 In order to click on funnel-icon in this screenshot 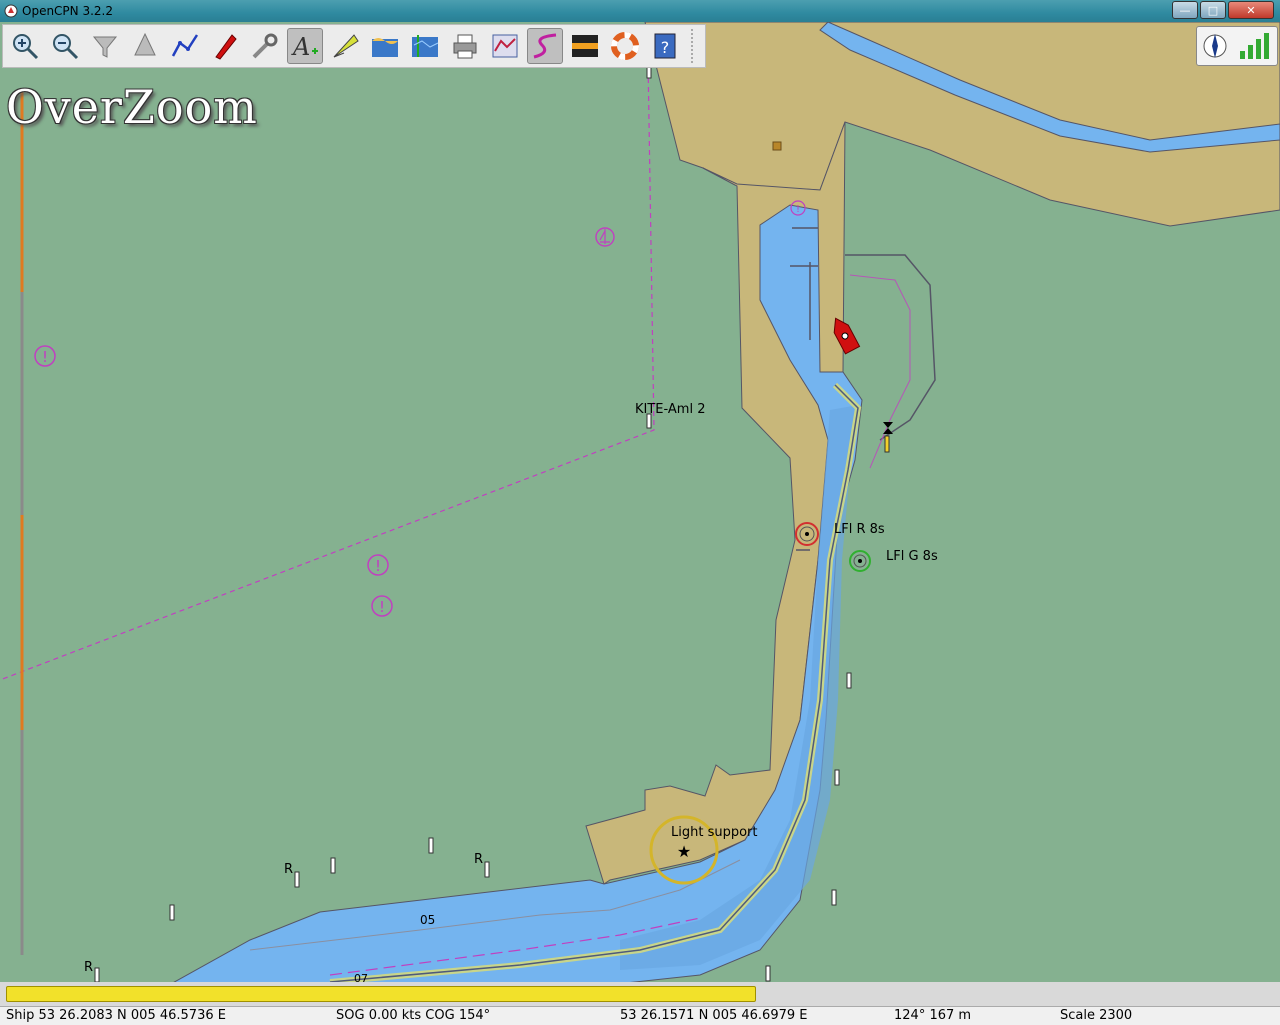, I will do `click(105, 47)`.